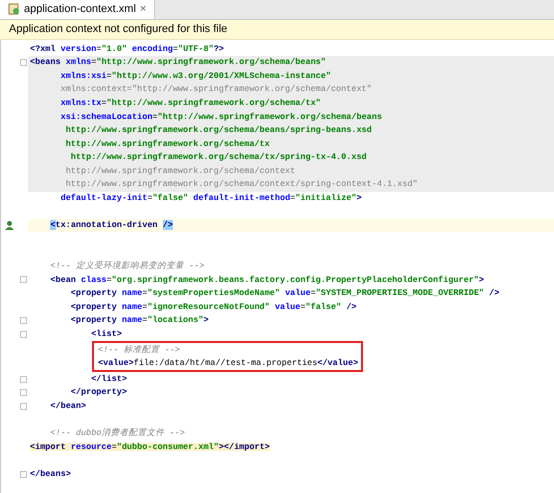 The height and width of the screenshot is (493, 554). What do you see at coordinates (175, 320) in the screenshot?
I see `code-token: "locations"` at bounding box center [175, 320].